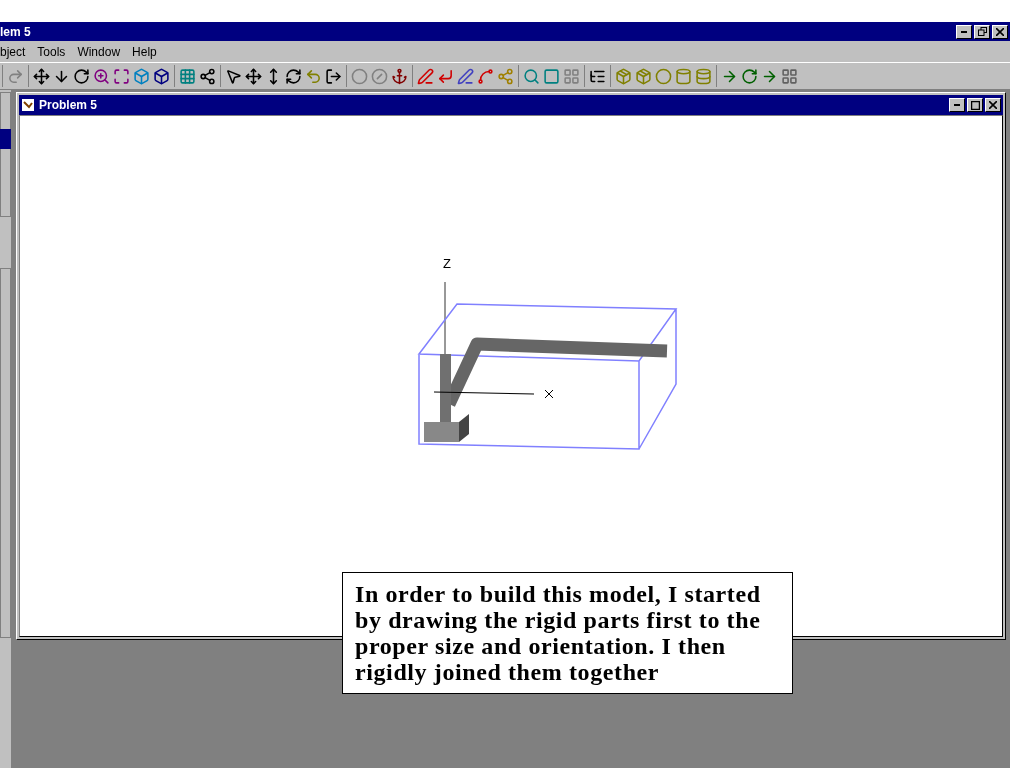 This screenshot has height=768, width=1024. Describe the element at coordinates (643, 76) in the screenshot. I see `shape-icon` at that location.